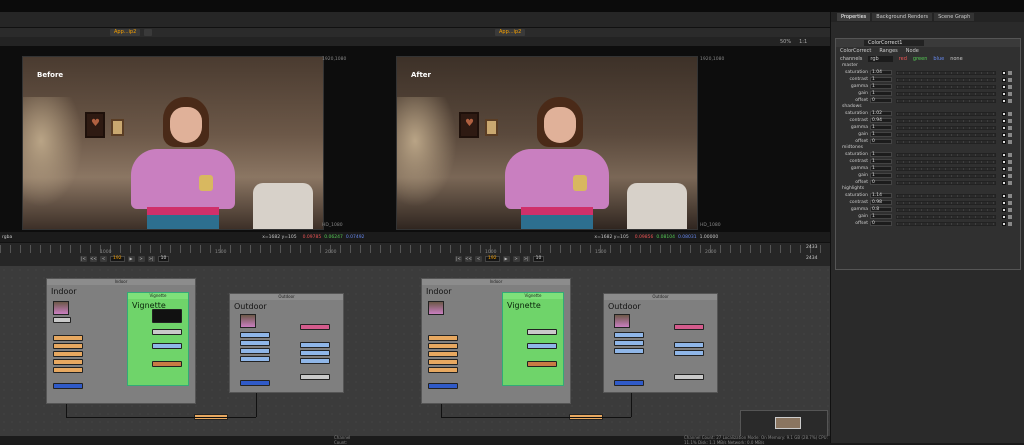 This screenshot has height=445, width=1024. I want to click on outdoor-backdrop: Outdoor Outdoor, so click(286, 343).